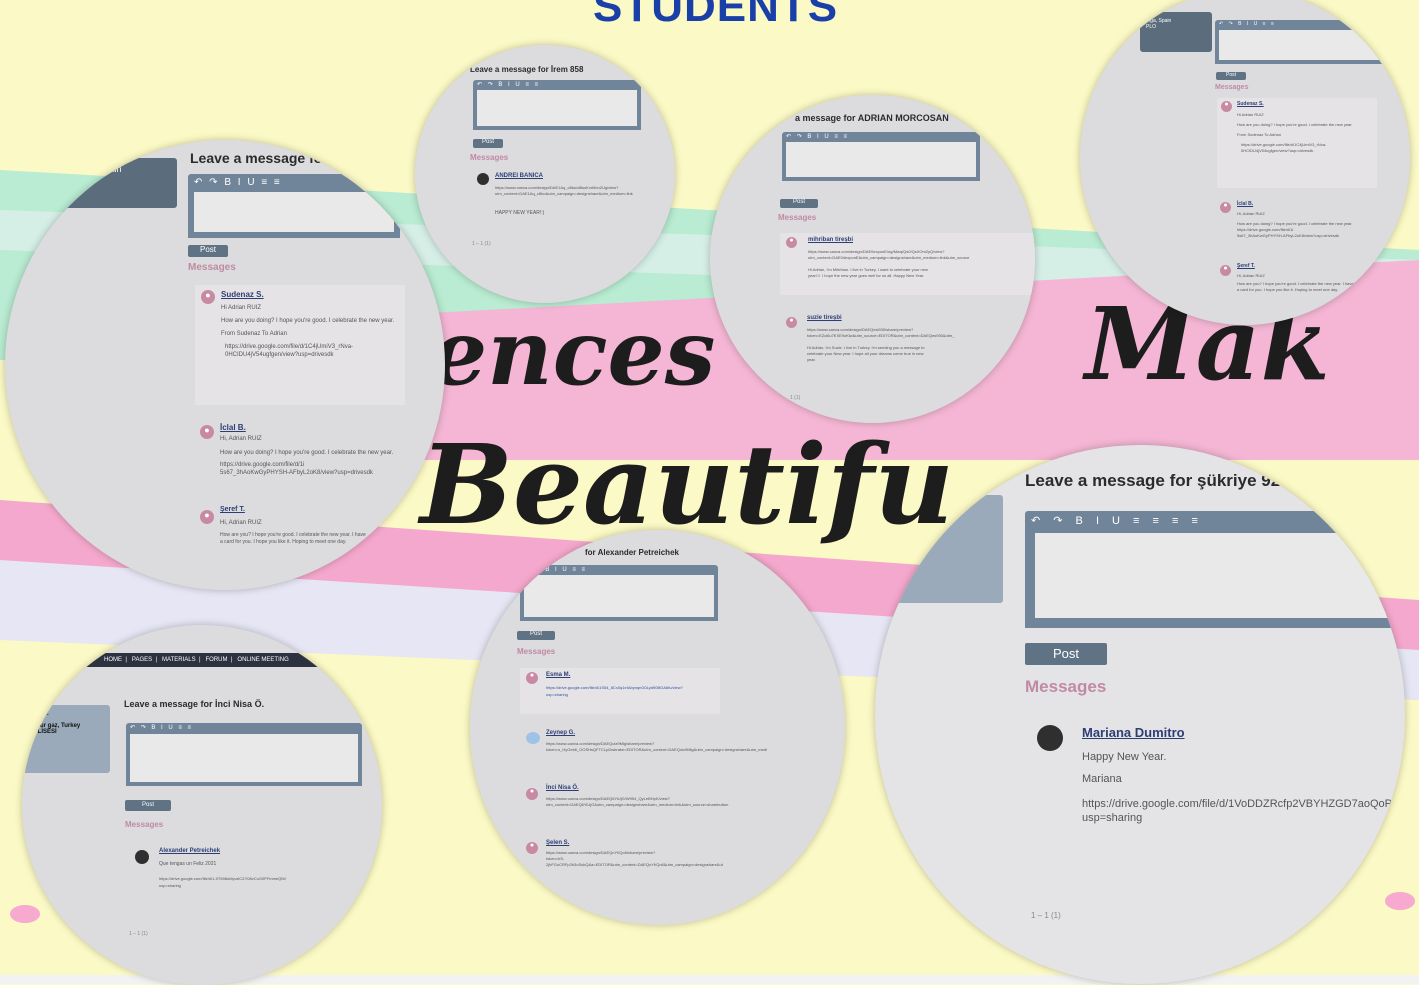 This screenshot has height=985, width=1419. What do you see at coordinates (558, 675) in the screenshot?
I see `message-author: Esma M.` at bounding box center [558, 675].